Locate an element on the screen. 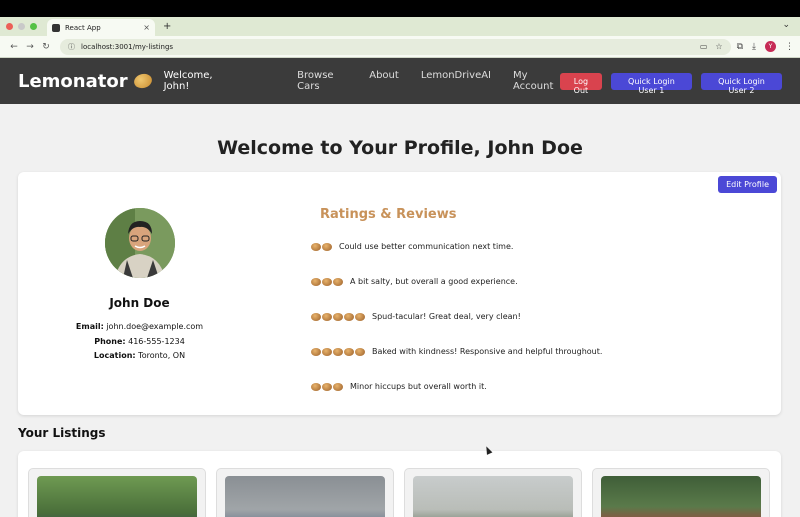  url-input: ⓘ localhost:3001/my-listings ▭ ☆ is located at coordinates (395, 46).